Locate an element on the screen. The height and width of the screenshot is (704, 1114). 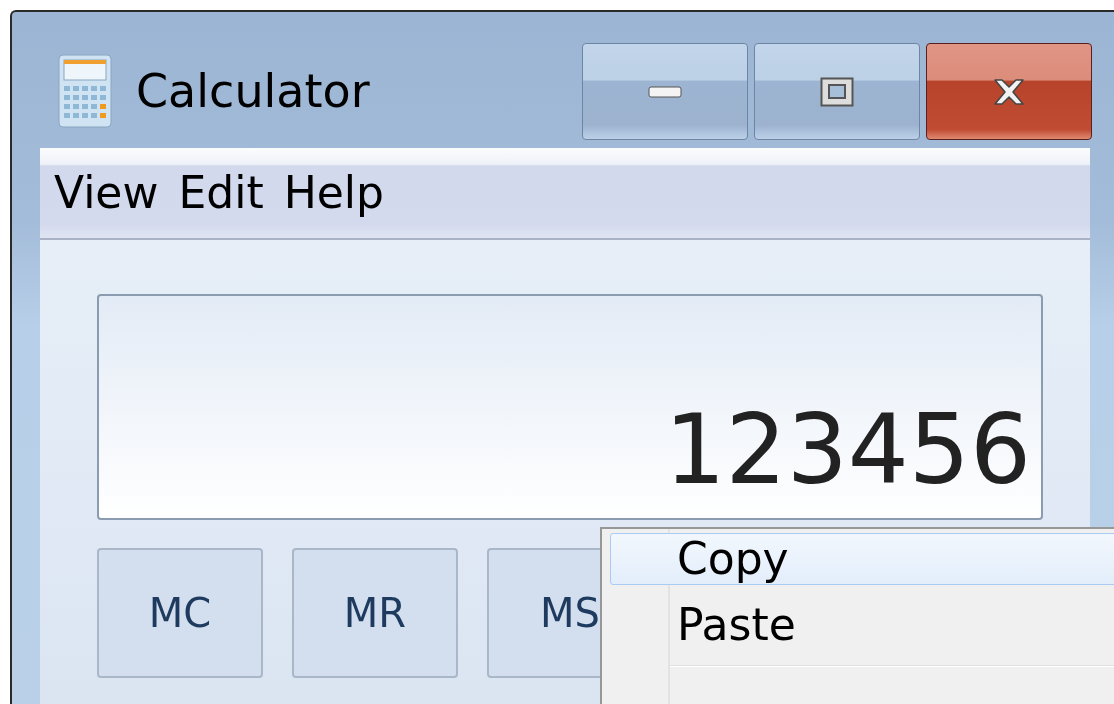
memory-button: MC is located at coordinates (180, 613).